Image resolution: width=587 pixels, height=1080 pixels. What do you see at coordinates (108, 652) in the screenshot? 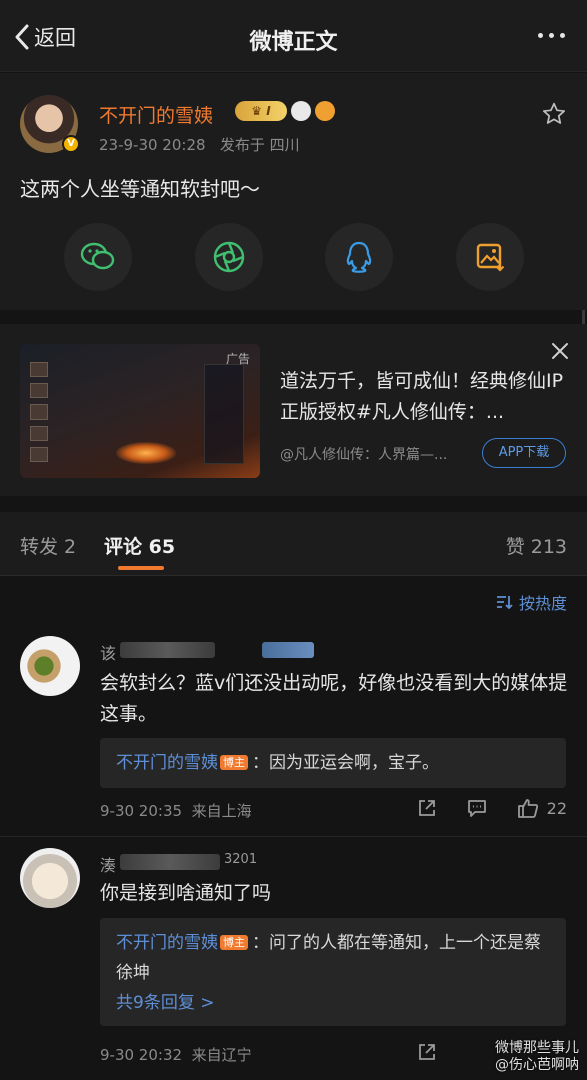
I see `commenter-name: 该` at bounding box center [108, 652].